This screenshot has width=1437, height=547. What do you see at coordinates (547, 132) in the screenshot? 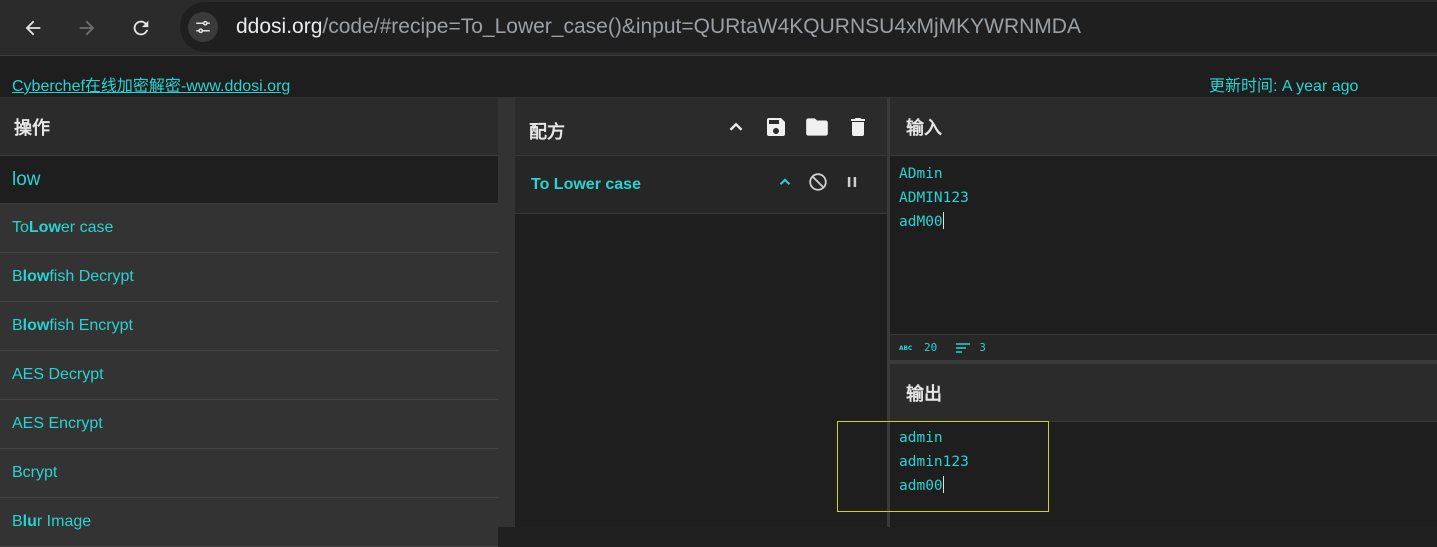
I see `recipe-title: 配方` at bounding box center [547, 132].